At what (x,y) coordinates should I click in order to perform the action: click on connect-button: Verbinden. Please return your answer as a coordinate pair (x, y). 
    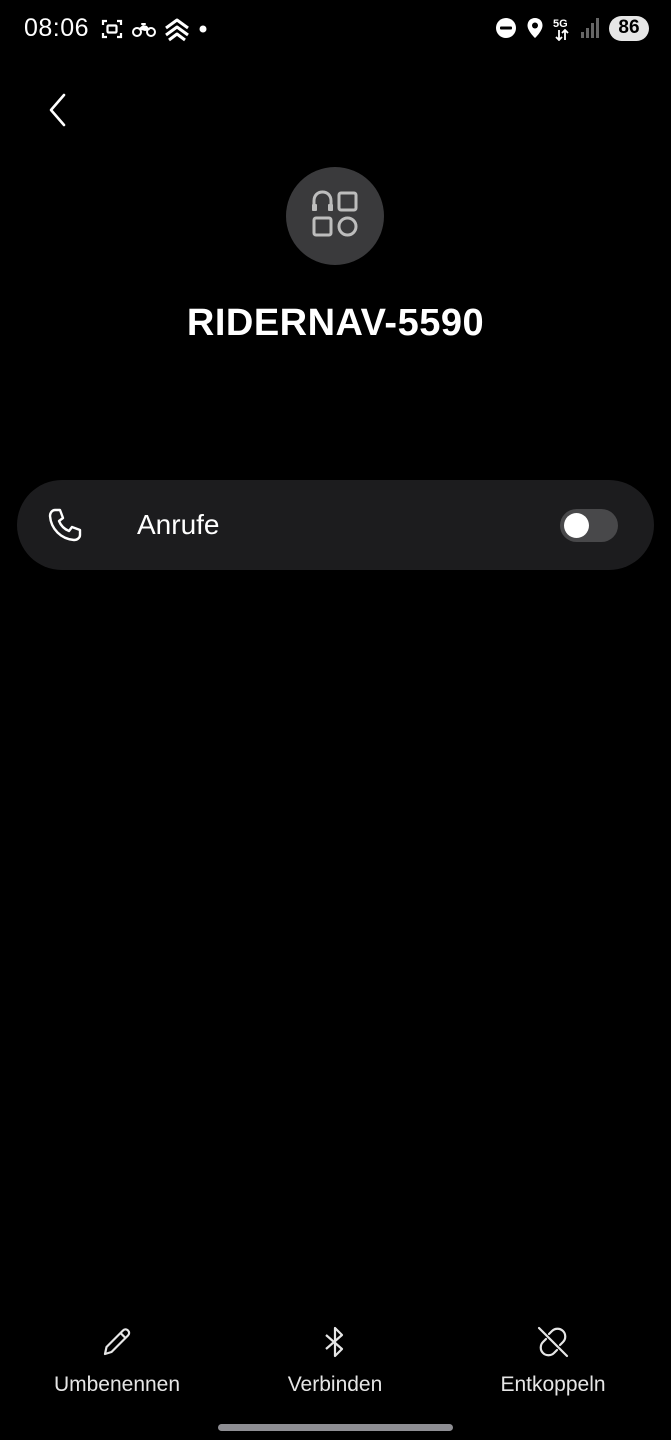
    Looking at the image, I should click on (335, 1365).